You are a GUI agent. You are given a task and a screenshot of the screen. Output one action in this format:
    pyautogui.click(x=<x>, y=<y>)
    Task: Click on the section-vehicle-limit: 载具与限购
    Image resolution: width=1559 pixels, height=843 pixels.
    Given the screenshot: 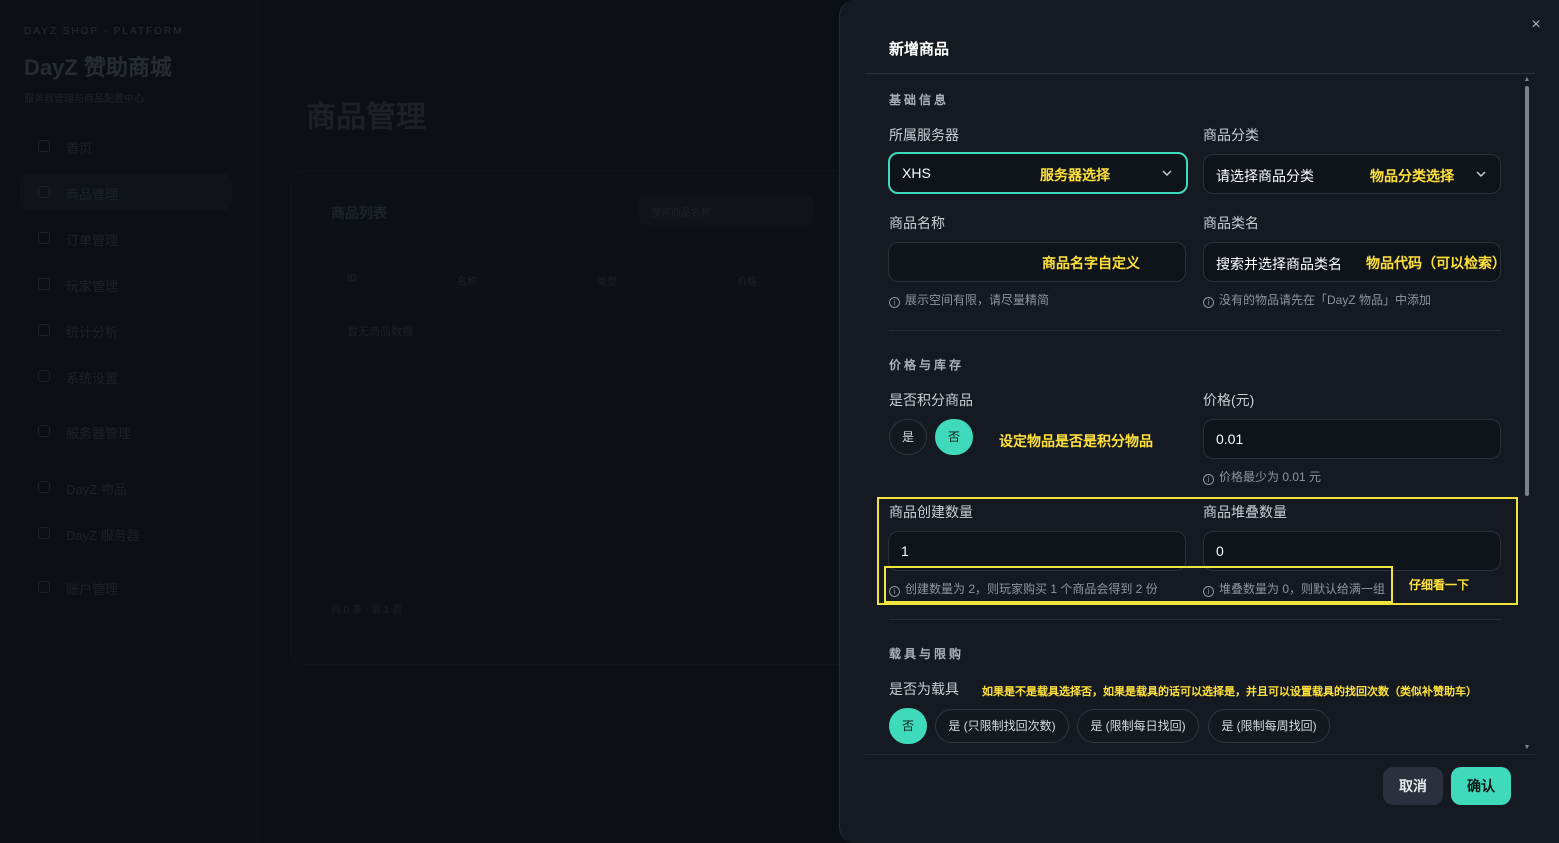 What is the action you would take?
    pyautogui.click(x=927, y=654)
    